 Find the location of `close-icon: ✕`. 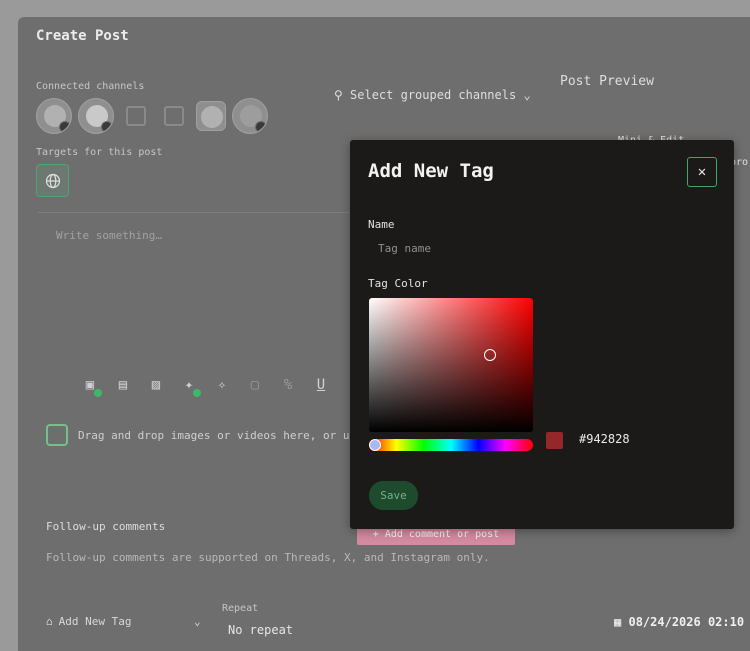

close-icon: ✕ is located at coordinates (702, 172).